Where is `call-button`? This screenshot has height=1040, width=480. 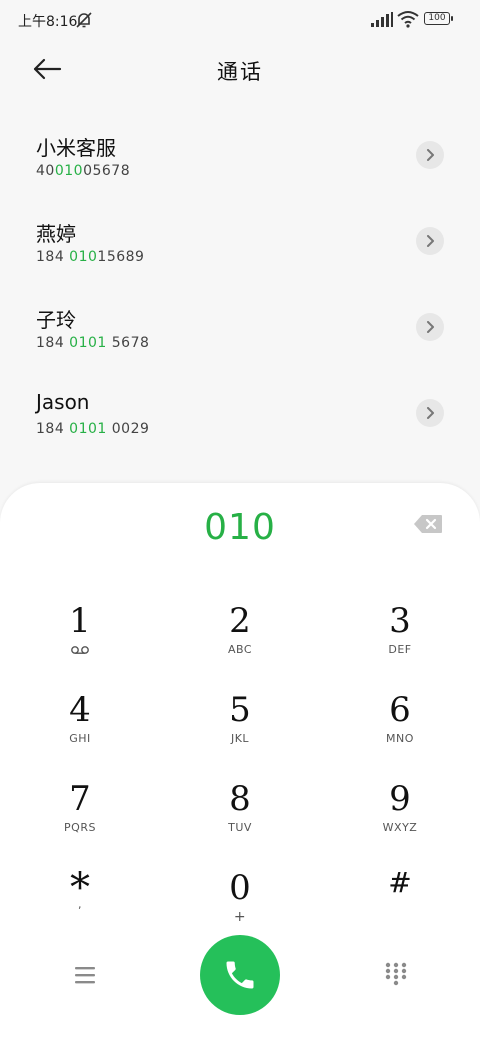 call-button is located at coordinates (240, 975).